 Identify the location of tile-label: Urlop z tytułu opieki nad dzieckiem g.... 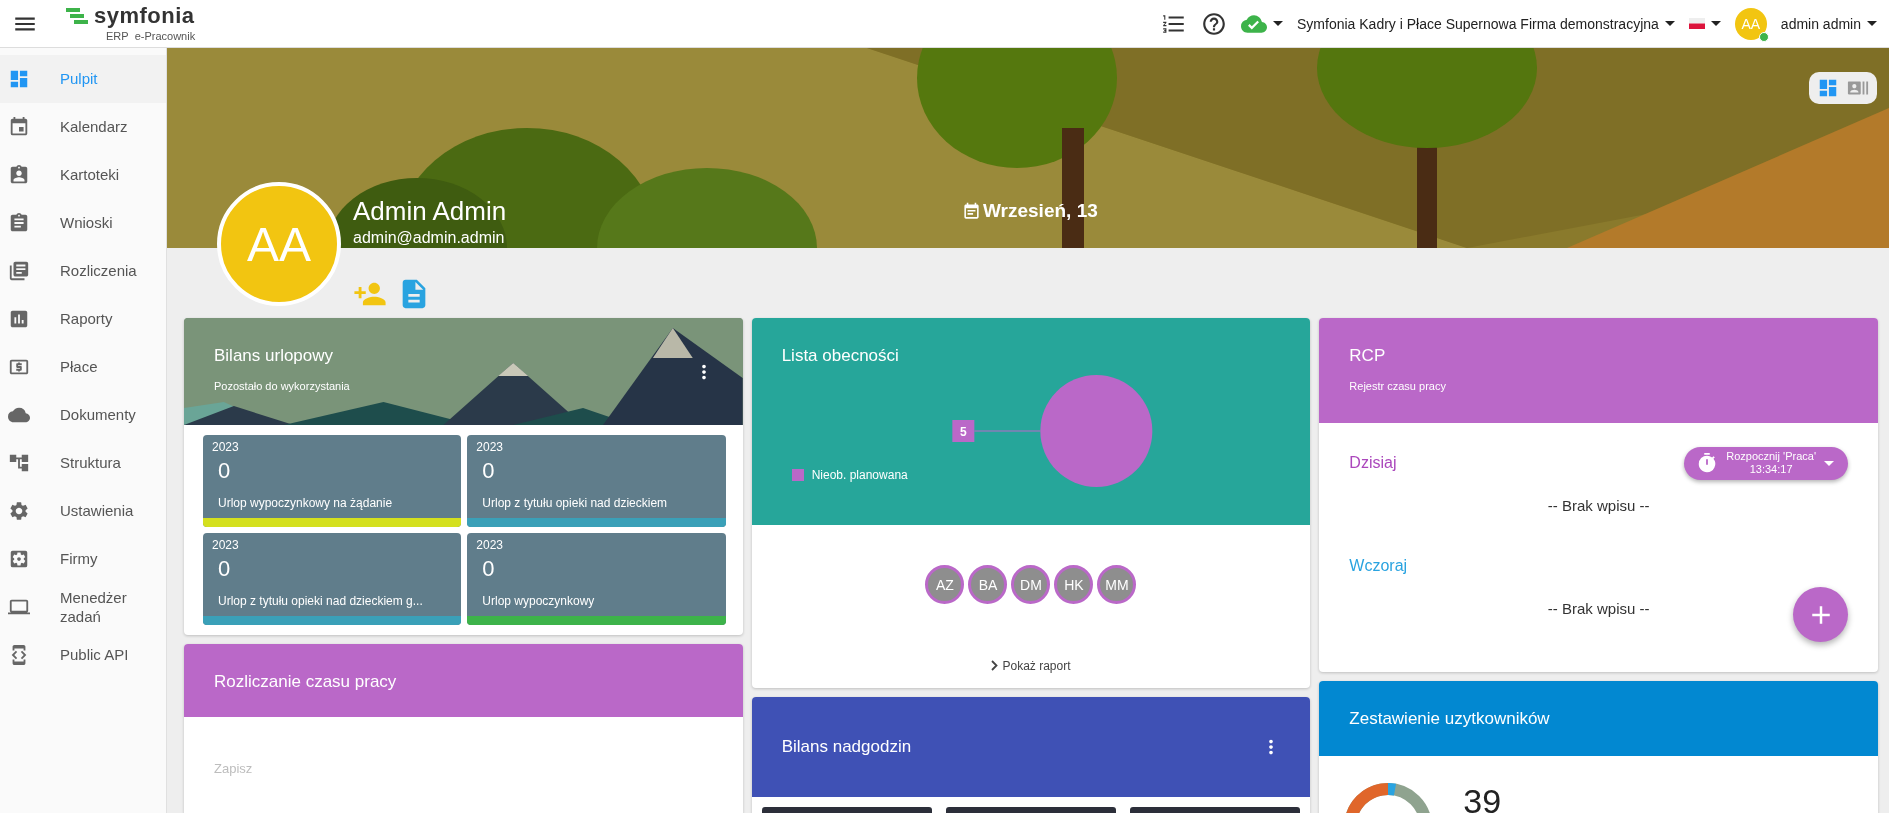
(320, 601).